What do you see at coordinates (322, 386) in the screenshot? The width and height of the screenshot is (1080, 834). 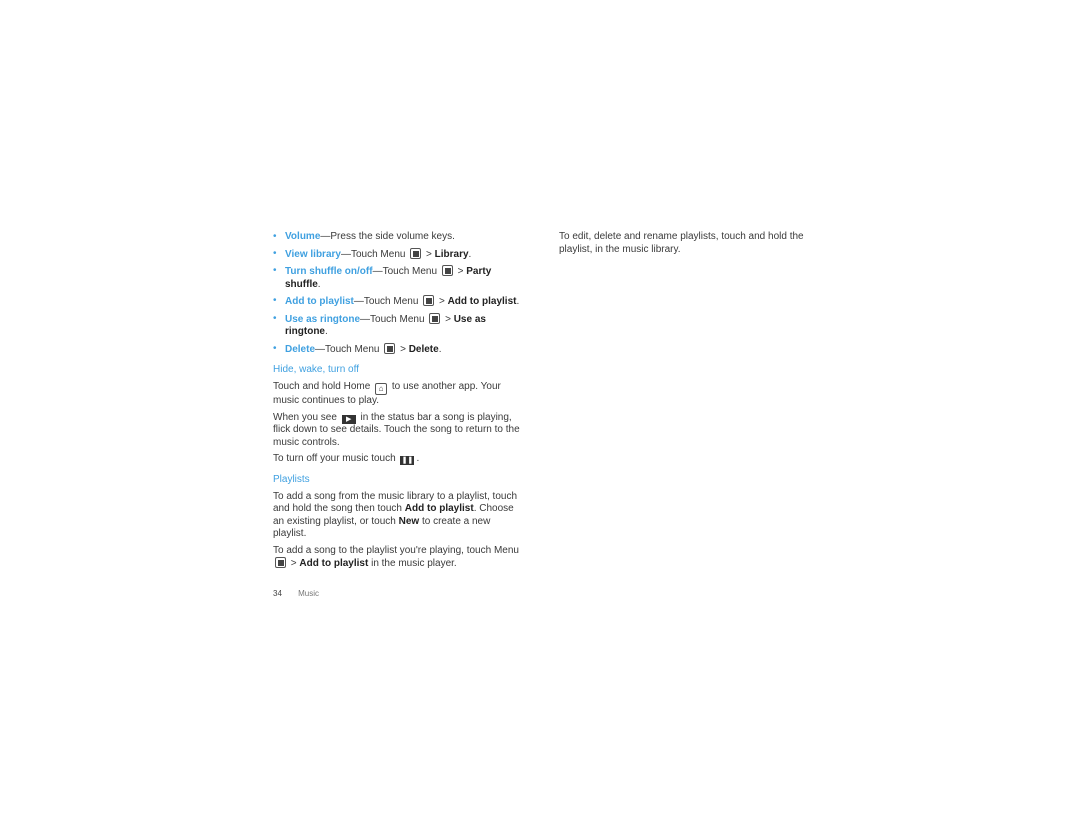 I see `text: Touch and hold Home` at bounding box center [322, 386].